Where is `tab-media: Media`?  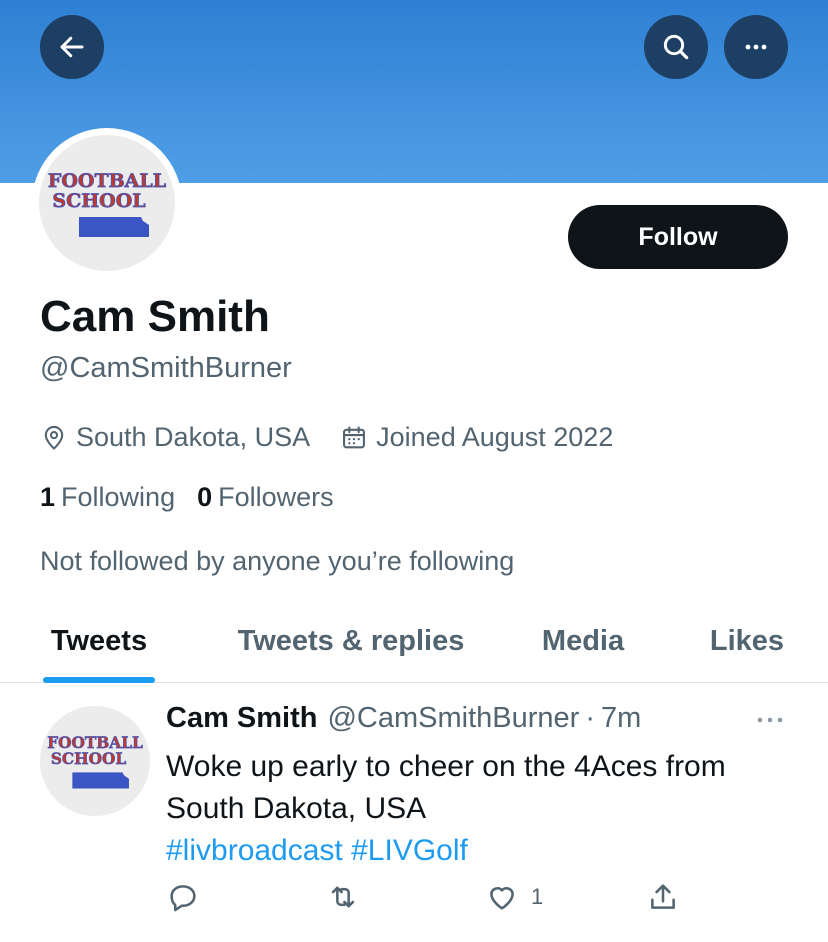
tab-media: Media is located at coordinates (583, 641).